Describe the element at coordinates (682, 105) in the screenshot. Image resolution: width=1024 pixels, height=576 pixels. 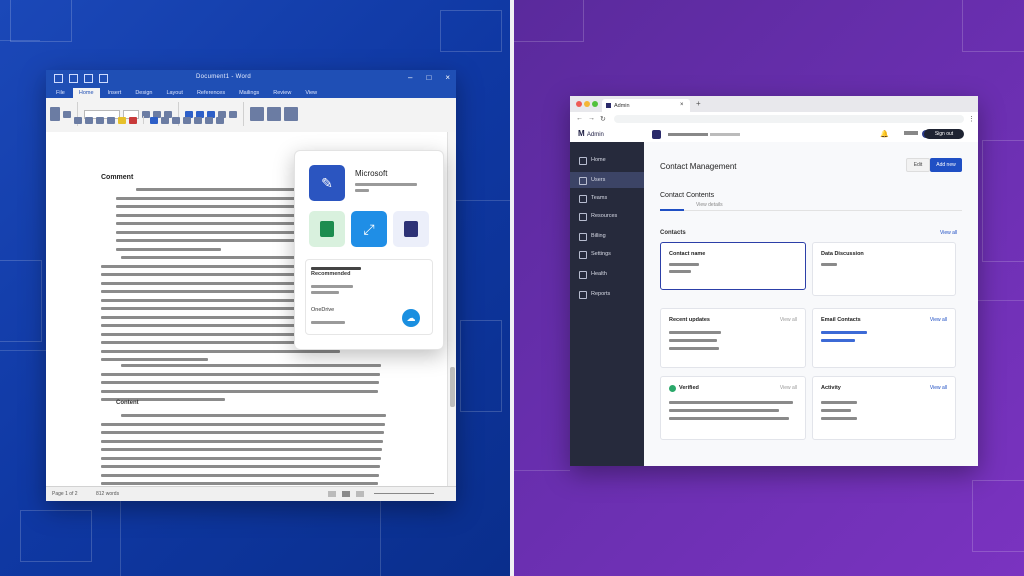
I see `tab-close-icon: ×` at that location.